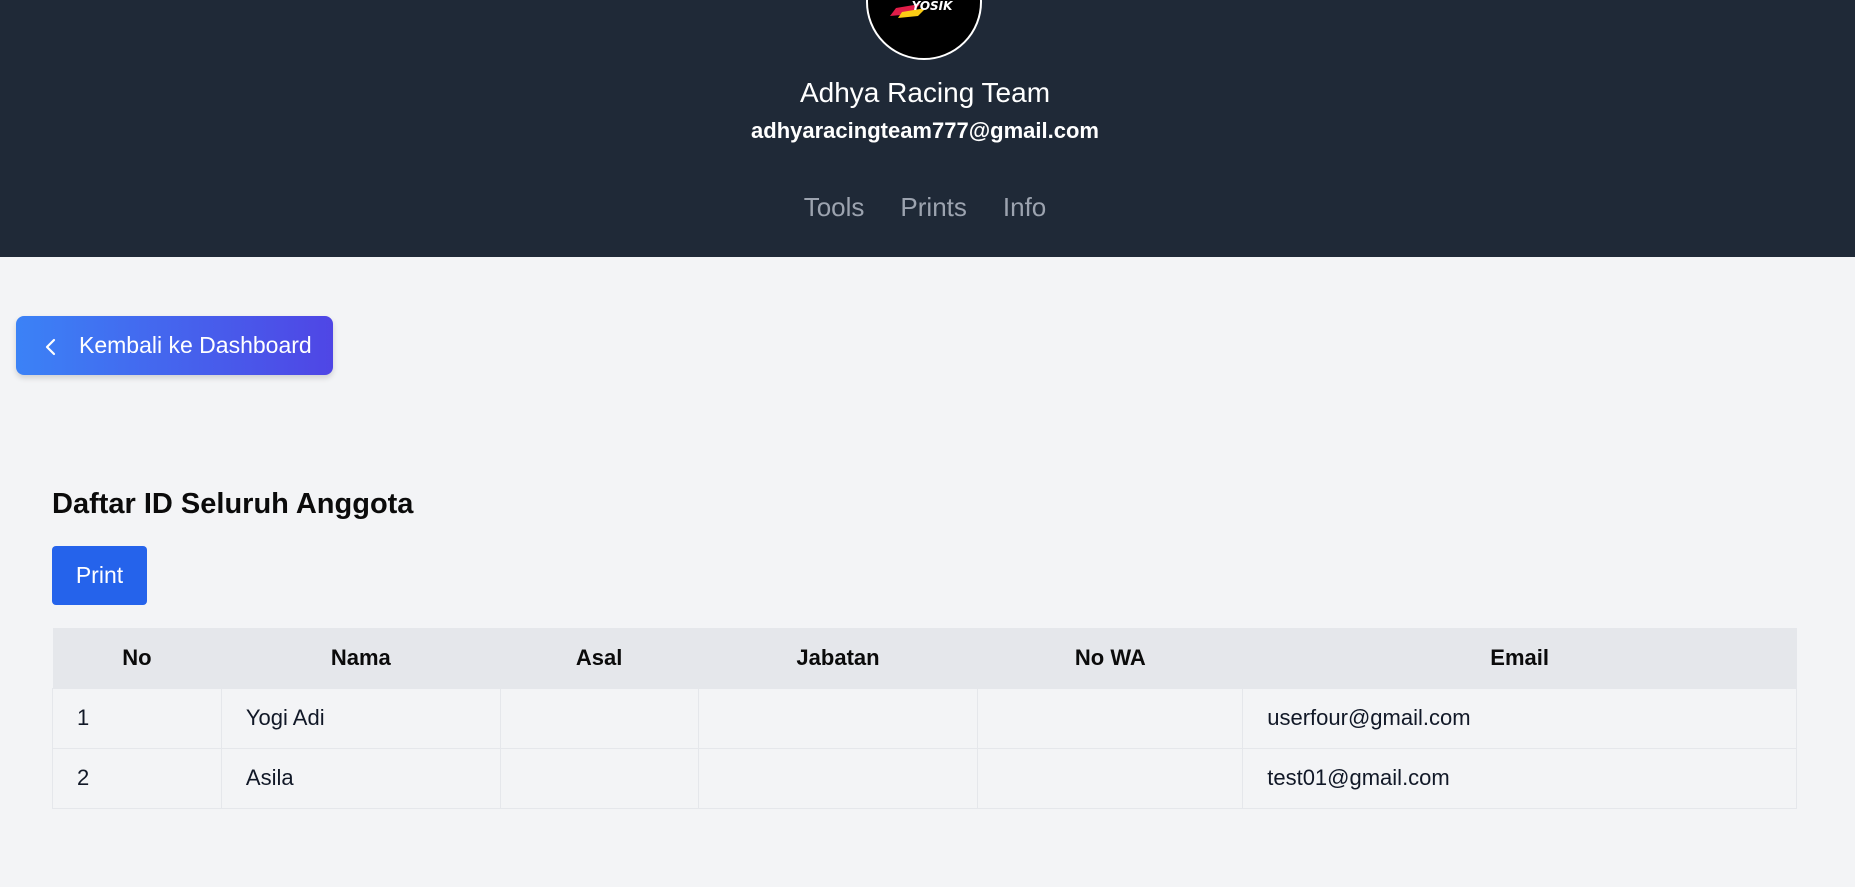  Describe the element at coordinates (360, 718) in the screenshot. I see `cell-nama: Yogi Adi` at that location.